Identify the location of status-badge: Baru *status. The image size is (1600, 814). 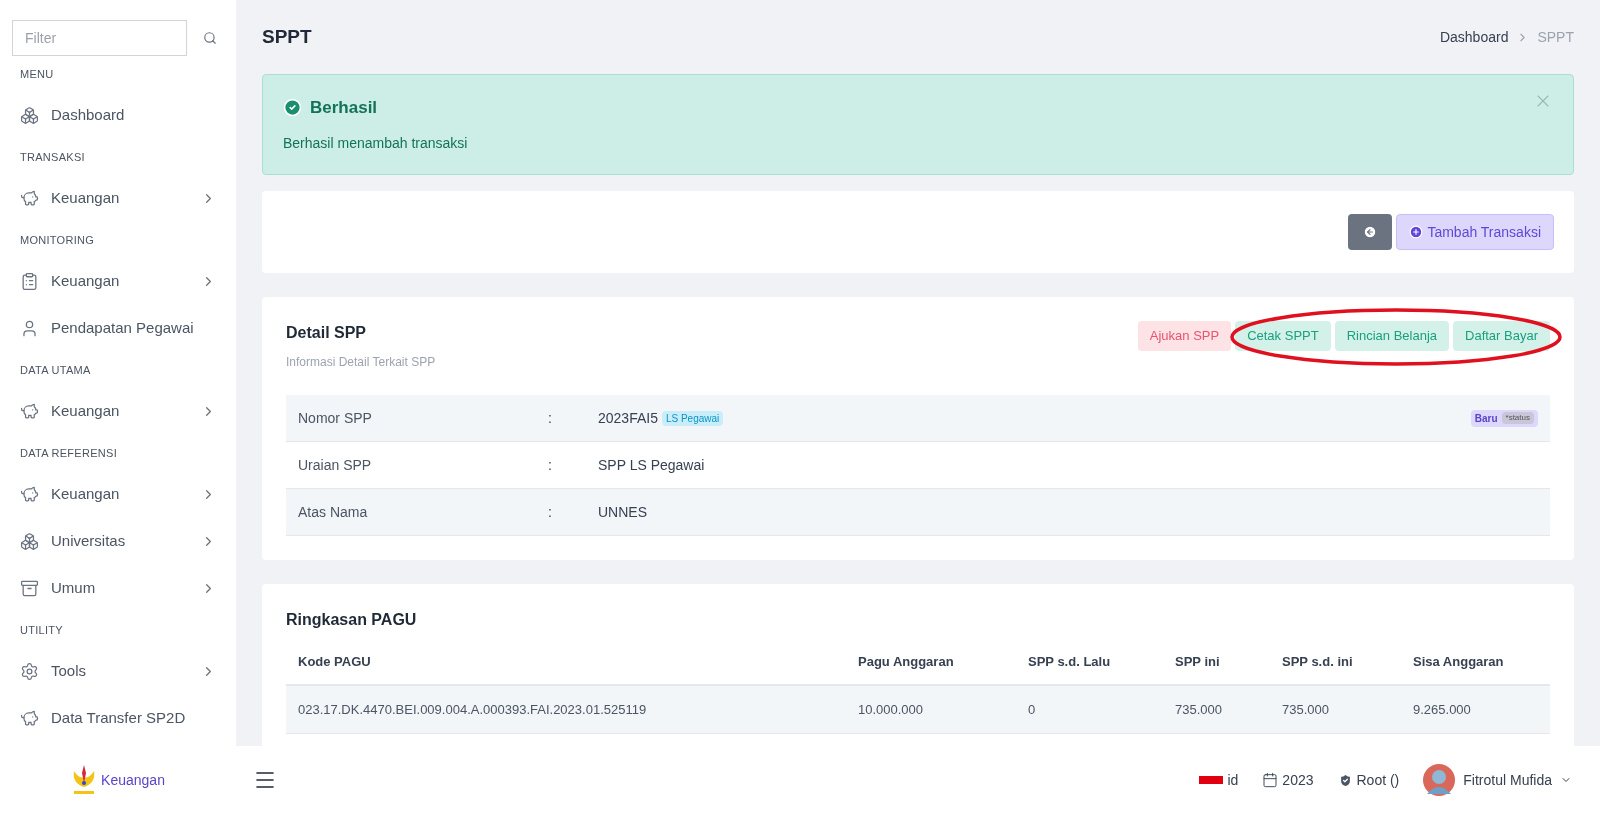
(1504, 418).